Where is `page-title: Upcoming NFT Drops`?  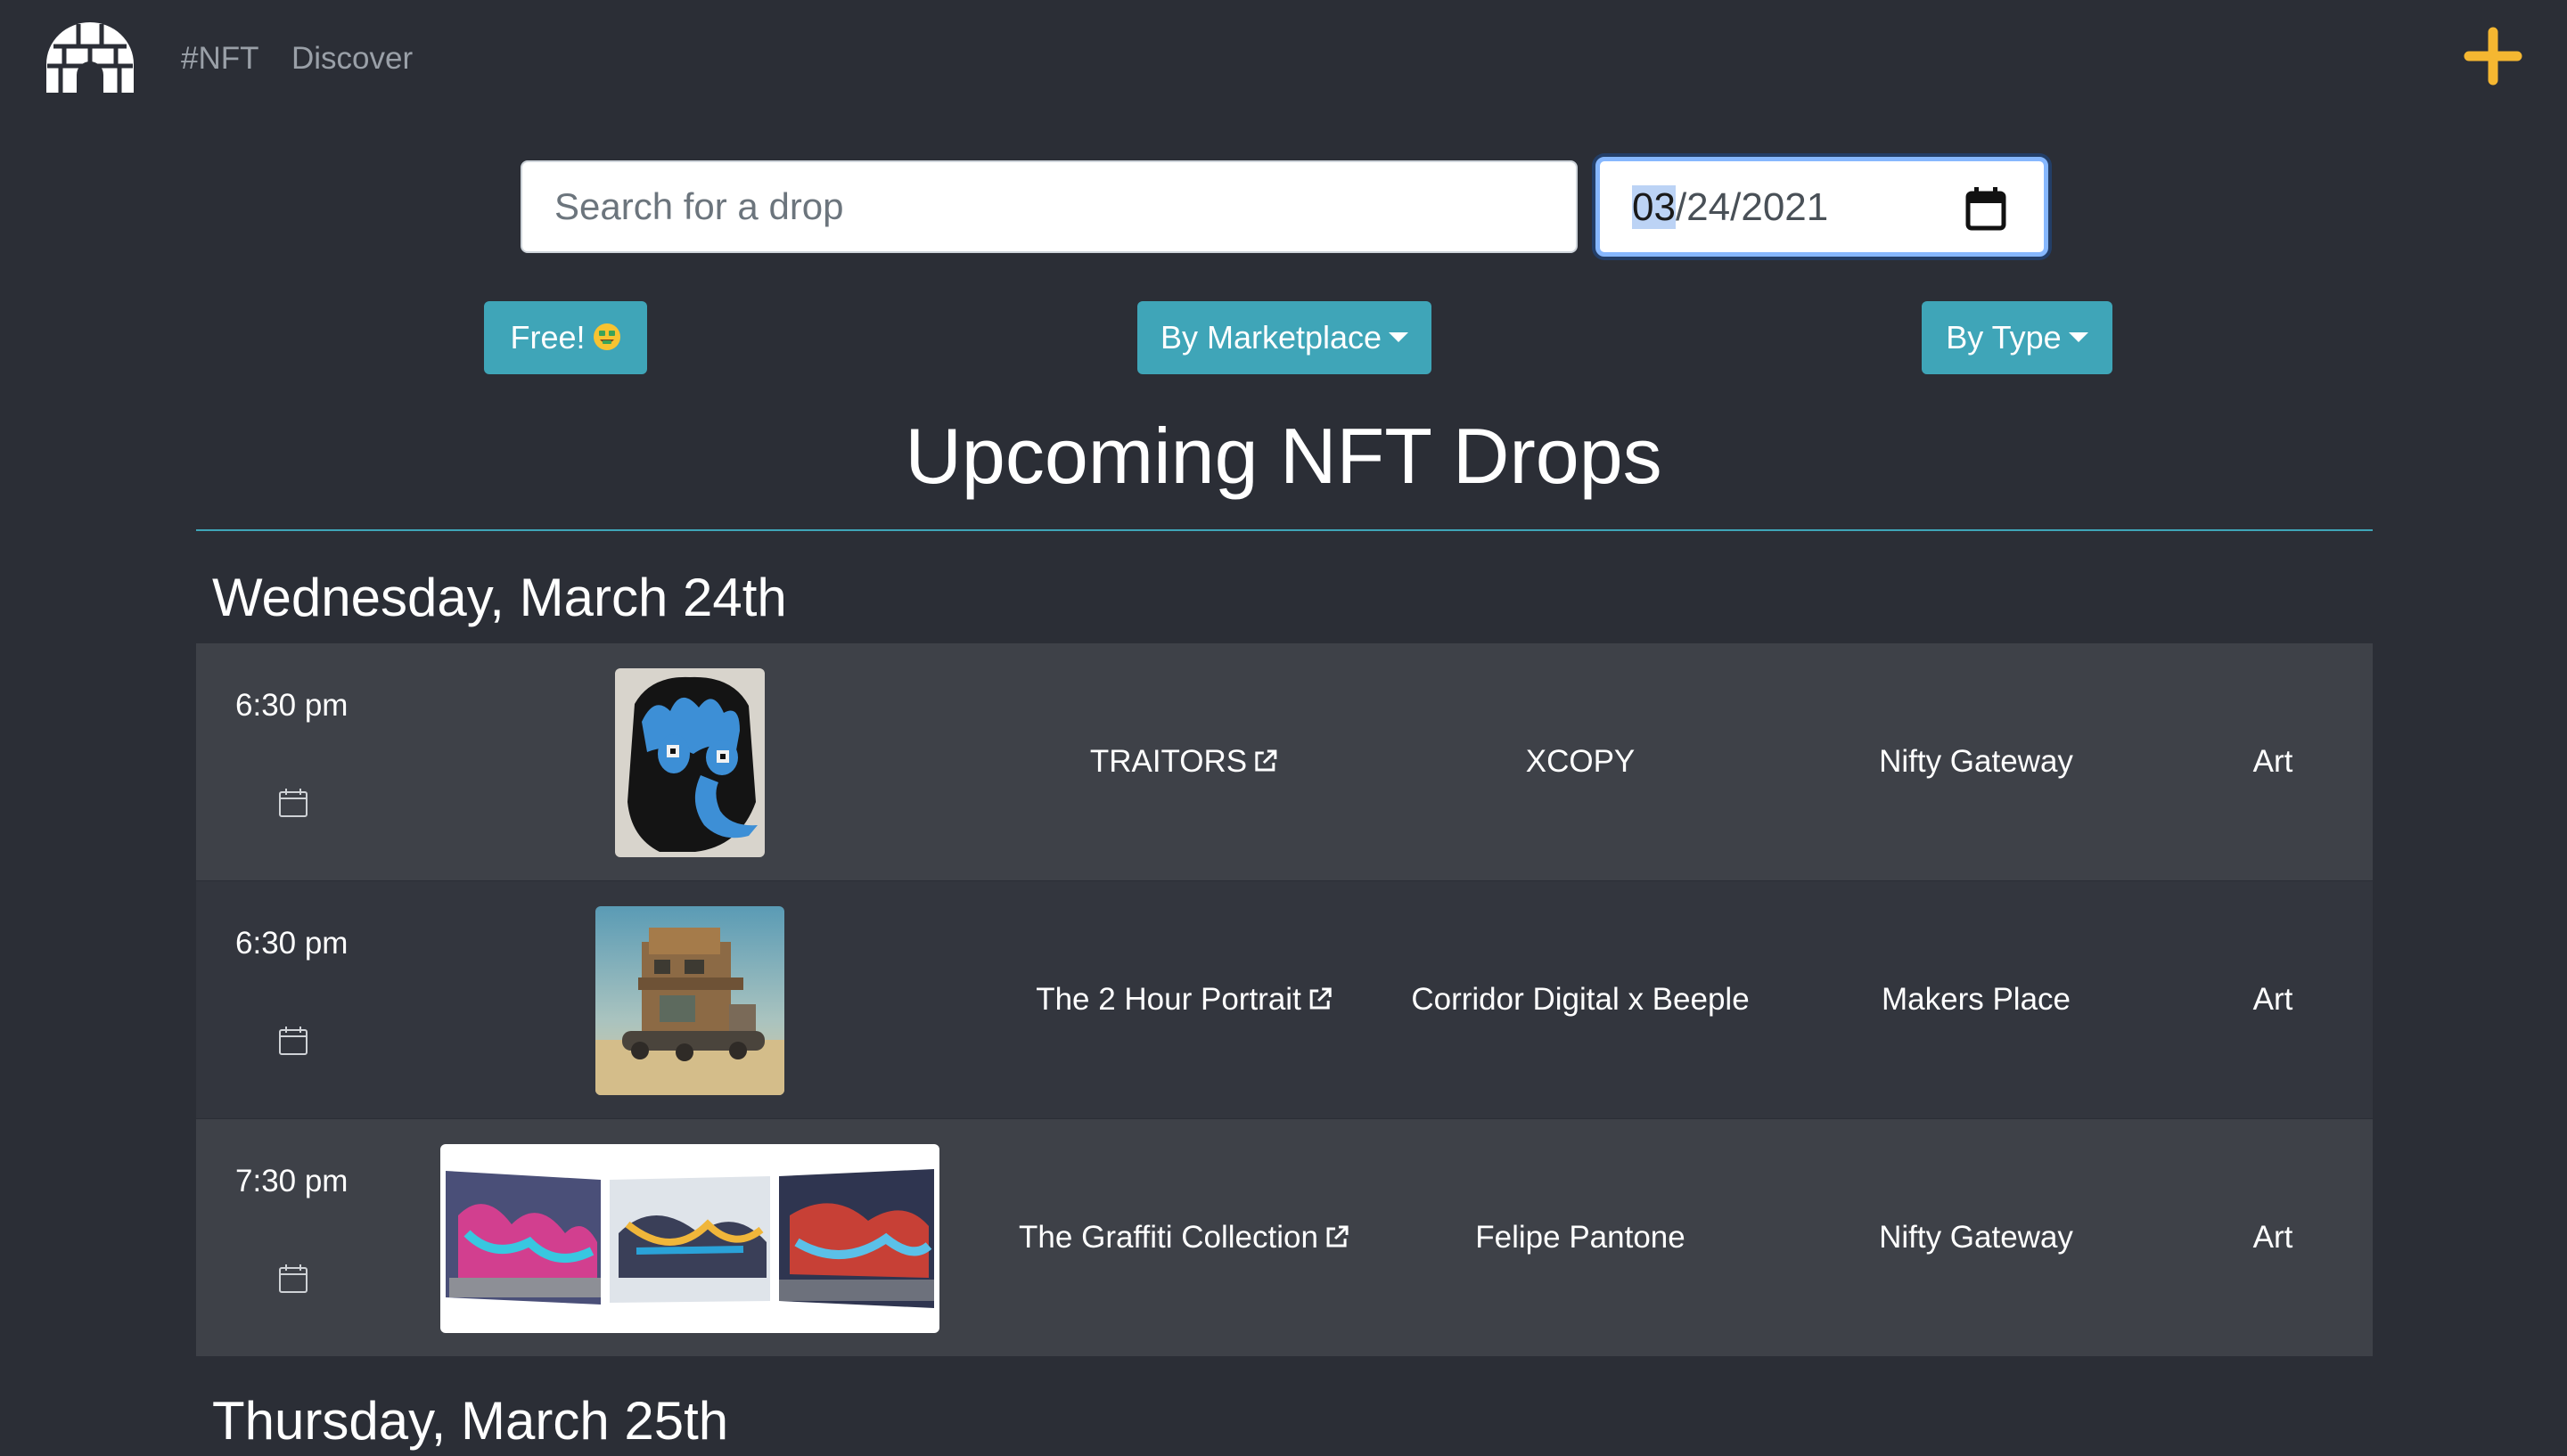
page-title: Upcoming NFT Drops is located at coordinates (1283, 456).